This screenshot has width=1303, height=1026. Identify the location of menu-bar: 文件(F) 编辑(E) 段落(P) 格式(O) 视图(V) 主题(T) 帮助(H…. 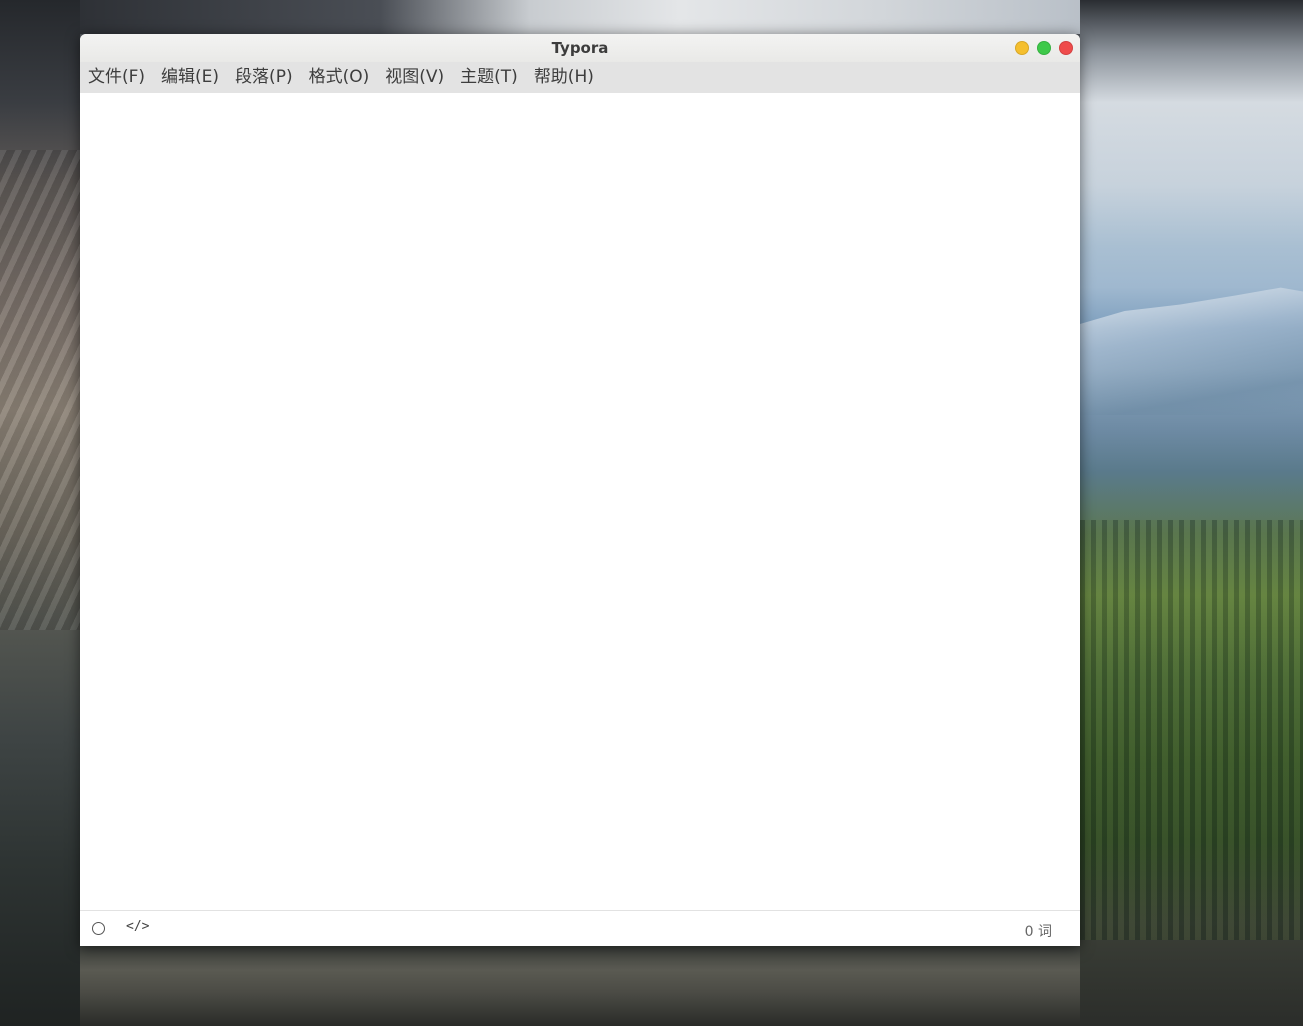
(580, 77).